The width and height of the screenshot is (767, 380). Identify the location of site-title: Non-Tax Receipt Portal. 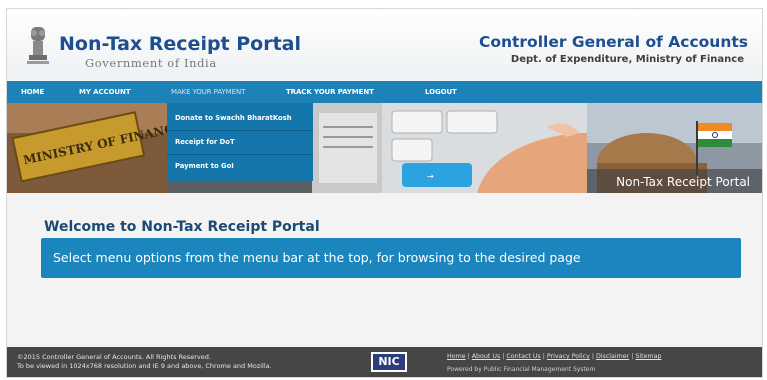
(180, 44).